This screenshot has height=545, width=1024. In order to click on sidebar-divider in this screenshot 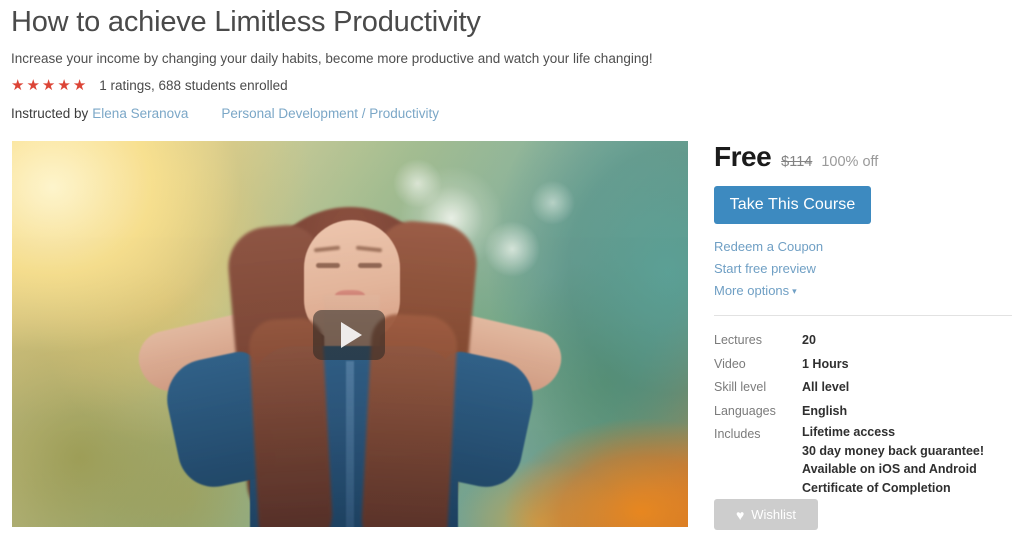, I will do `click(863, 315)`.